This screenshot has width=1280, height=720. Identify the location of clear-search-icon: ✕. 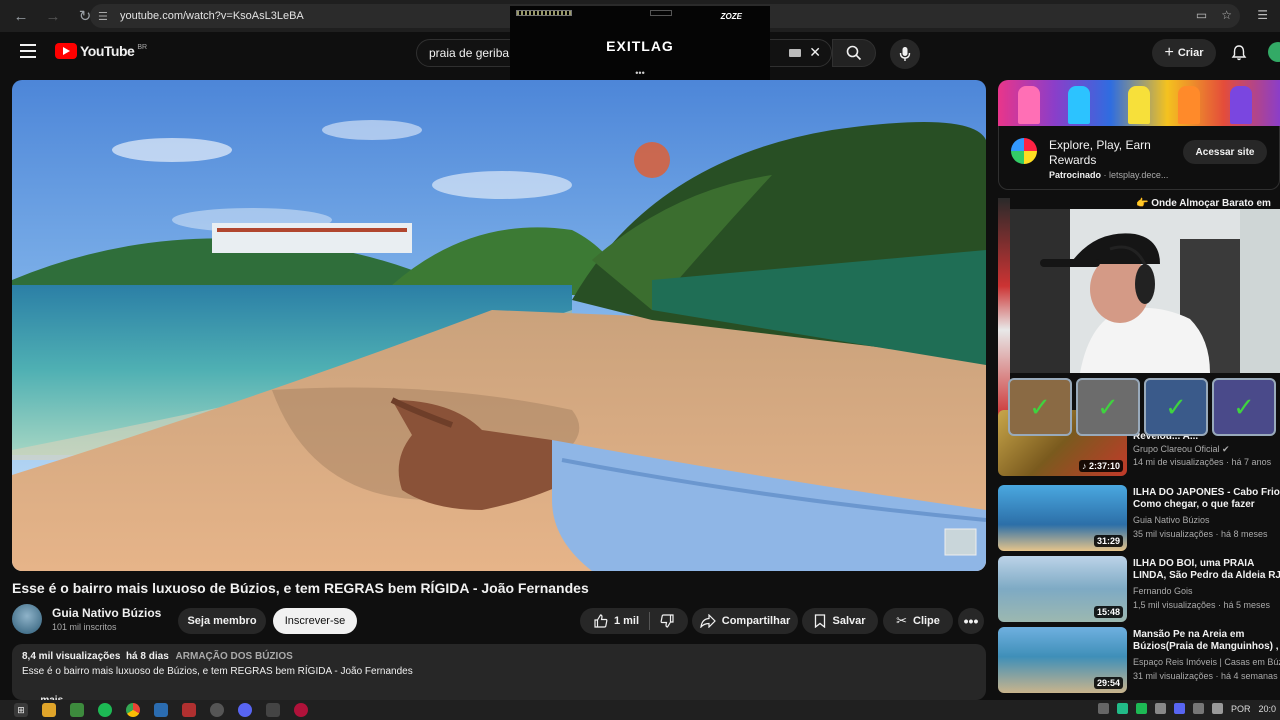
(815, 52).